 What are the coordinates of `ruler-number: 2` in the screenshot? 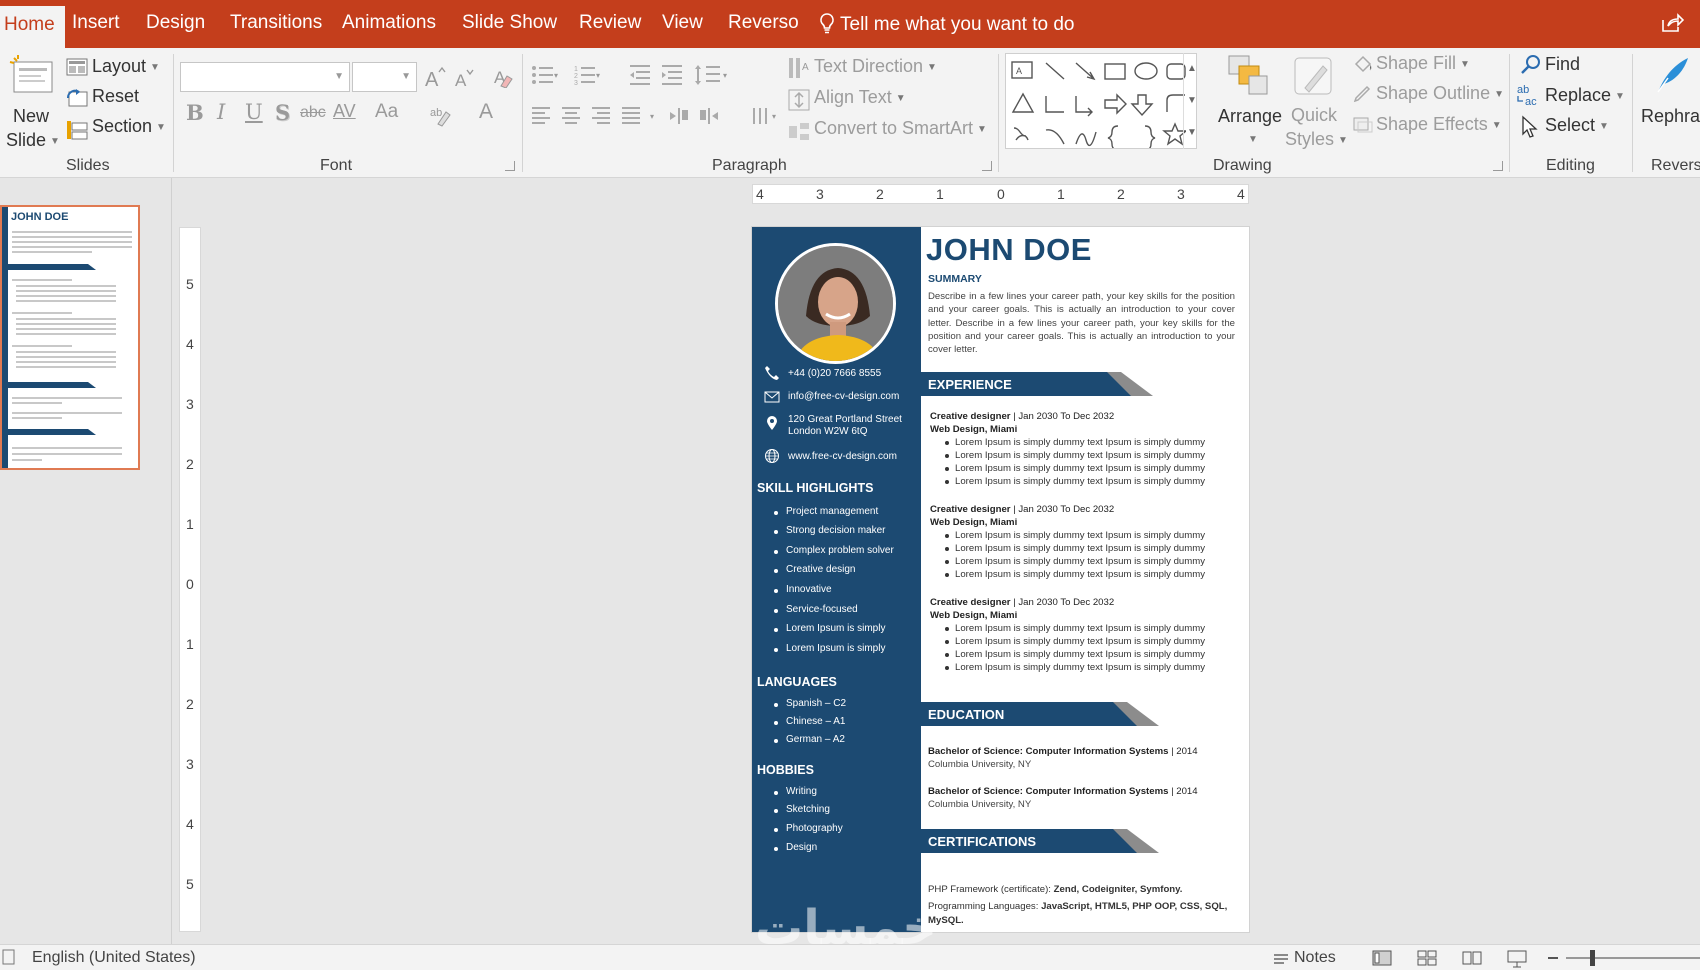 It's located at (190, 464).